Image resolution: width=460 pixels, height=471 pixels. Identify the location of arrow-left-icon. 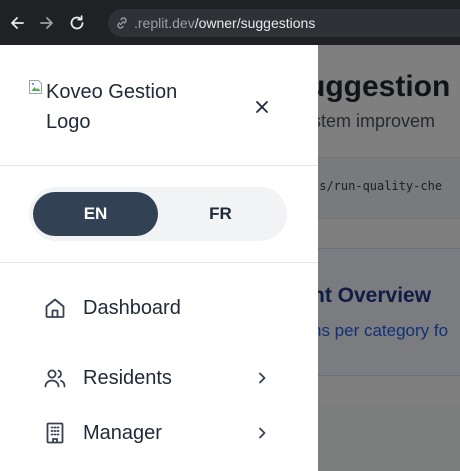
(17, 22).